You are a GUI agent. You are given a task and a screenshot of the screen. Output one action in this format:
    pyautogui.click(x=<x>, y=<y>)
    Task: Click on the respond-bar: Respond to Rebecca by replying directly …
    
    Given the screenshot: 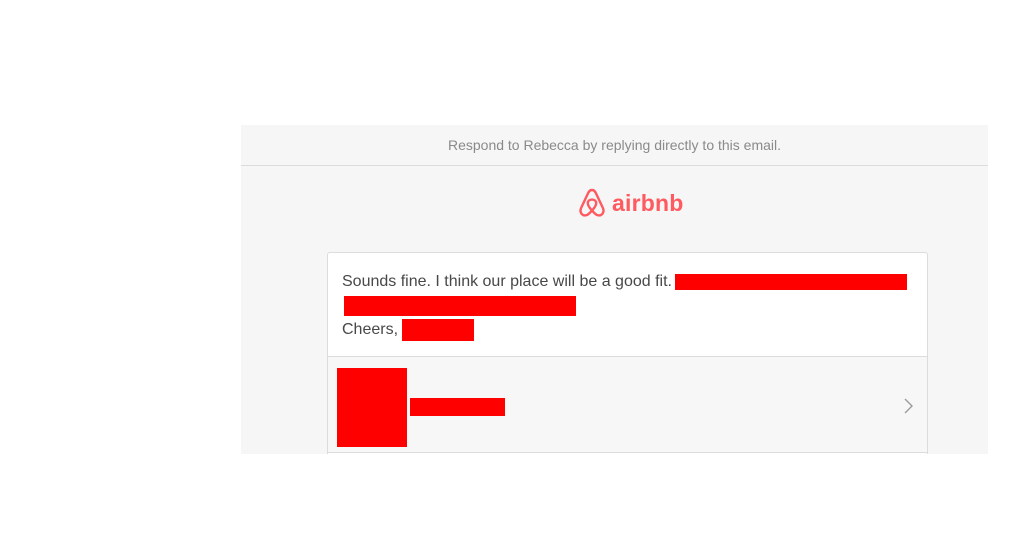 What is the action you would take?
    pyautogui.click(x=614, y=145)
    